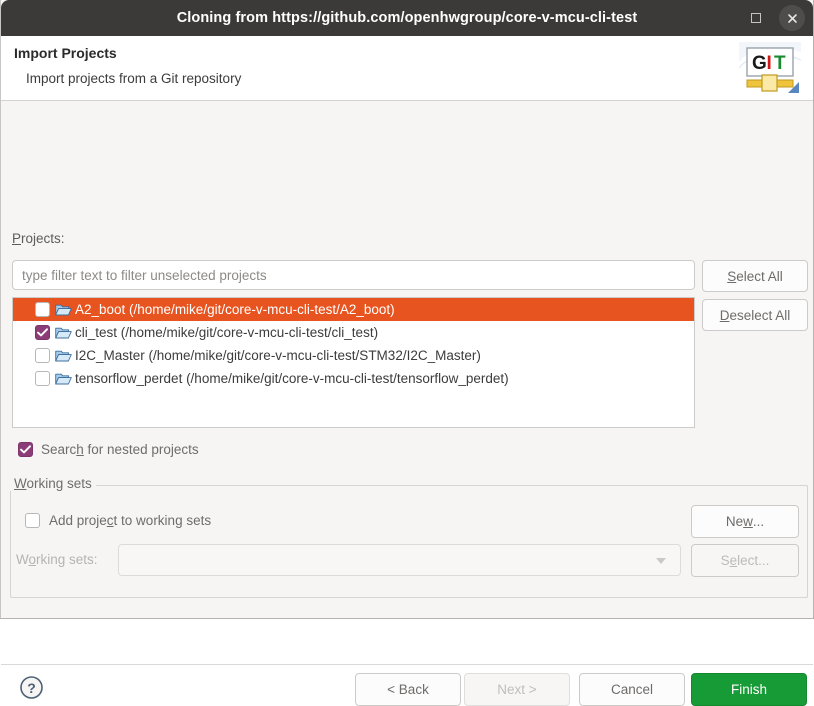 The width and height of the screenshot is (814, 706). Describe the element at coordinates (38, 238) in the screenshot. I see `projects-label: Projects:` at that location.